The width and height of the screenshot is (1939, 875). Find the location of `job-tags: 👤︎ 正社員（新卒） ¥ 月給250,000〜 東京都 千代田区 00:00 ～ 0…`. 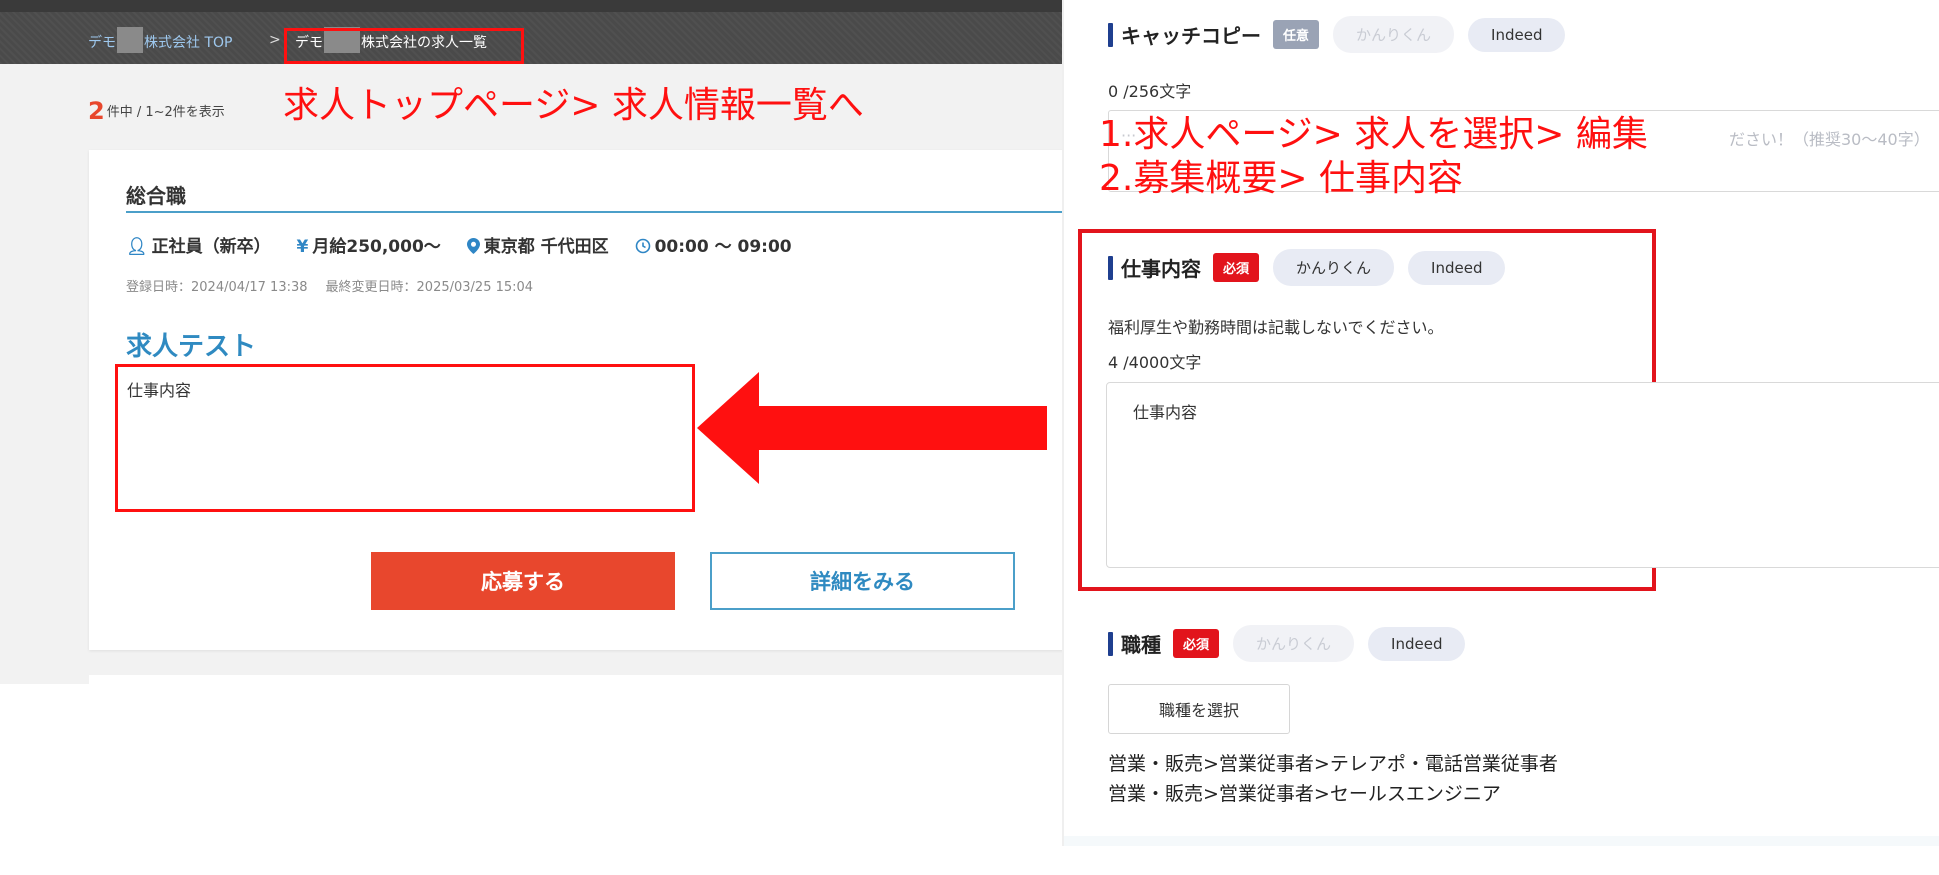

job-tags: 👤︎ 正社員（新卒） ¥ 月給250,000〜 東京都 千代田区 00:00 ～ 0… is located at coordinates (469, 244).